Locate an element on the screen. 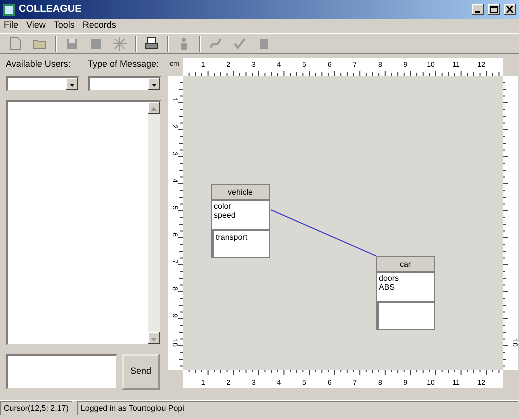 This screenshot has width=519, height=419. scroll-up-button is located at coordinates (154, 108).